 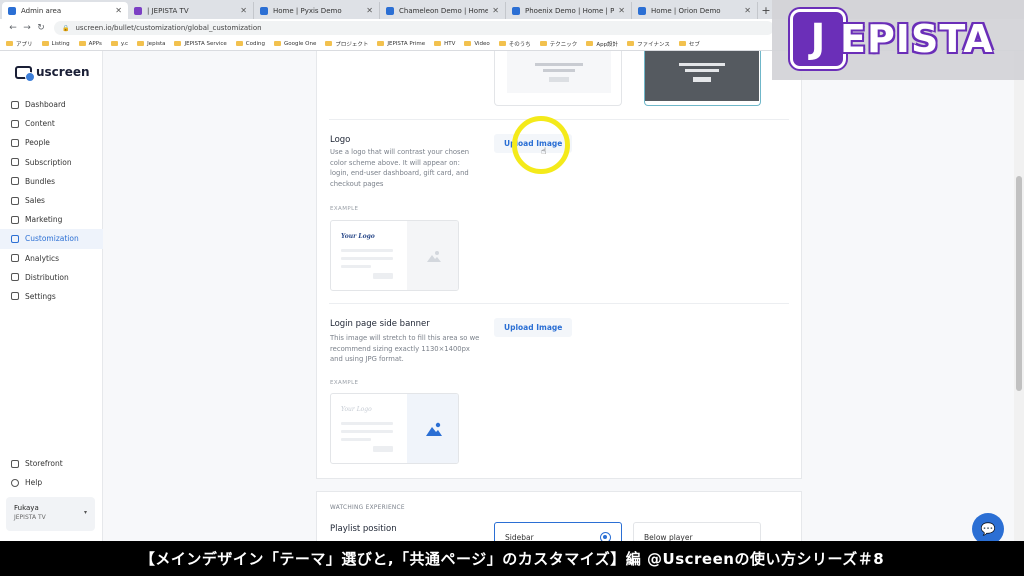 I want to click on bookmark-item: Coding, so click(x=250, y=44).